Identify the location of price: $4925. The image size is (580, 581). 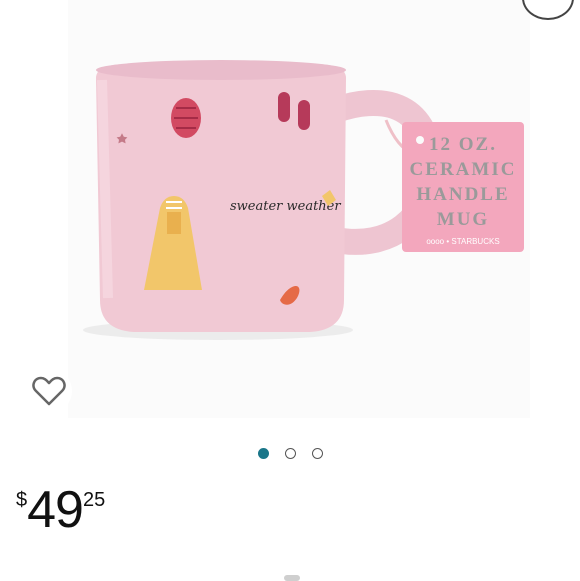
(60, 510).